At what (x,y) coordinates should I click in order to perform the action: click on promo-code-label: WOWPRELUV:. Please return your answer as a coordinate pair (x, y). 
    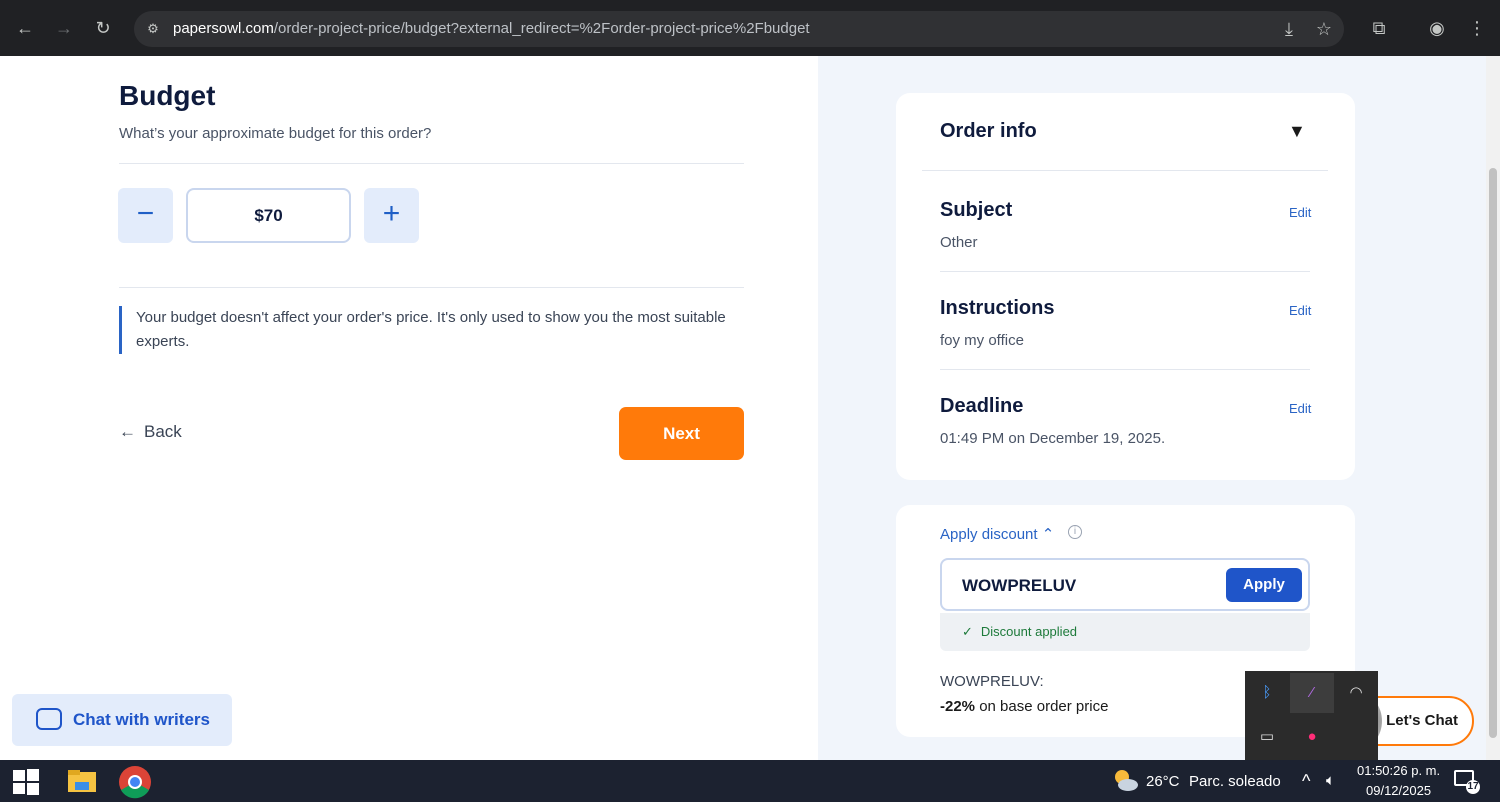
    Looking at the image, I should click on (992, 681).